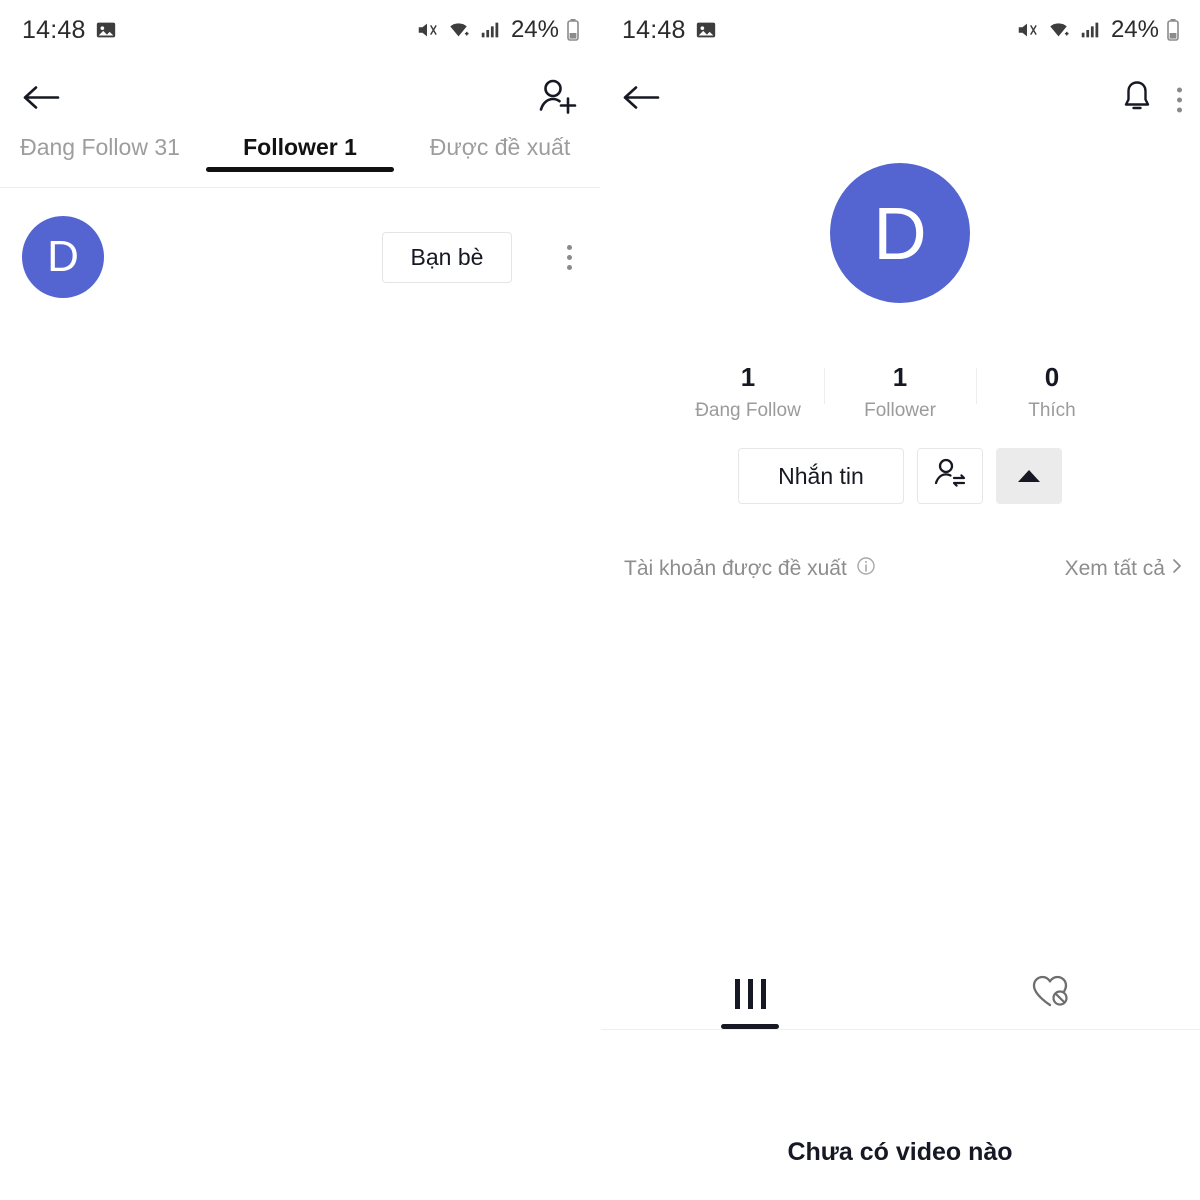 Image resolution: width=1200 pixels, height=1200 pixels. Describe the element at coordinates (300, 30) in the screenshot. I see `status-bar-left: 14:48 24%` at that location.